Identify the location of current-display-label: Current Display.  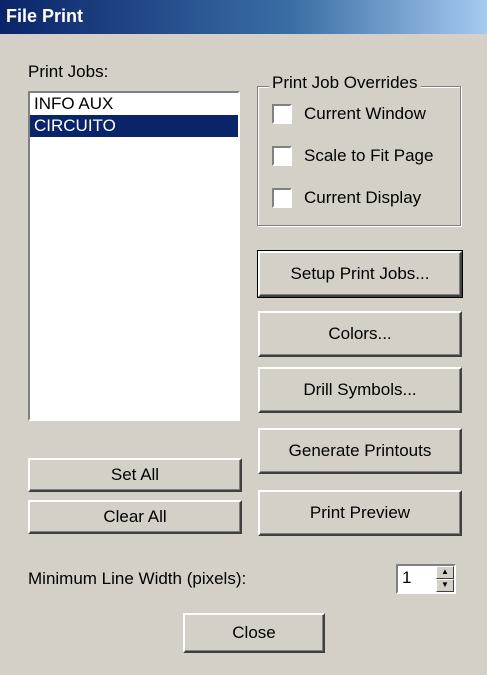
(363, 197).